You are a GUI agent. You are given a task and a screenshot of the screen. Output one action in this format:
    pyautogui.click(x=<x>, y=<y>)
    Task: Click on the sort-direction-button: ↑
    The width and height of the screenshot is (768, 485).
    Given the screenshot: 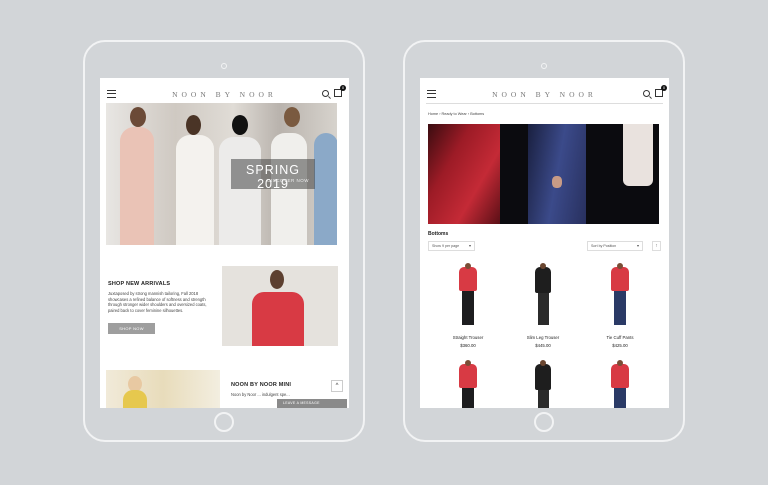 What is the action you would take?
    pyautogui.click(x=656, y=246)
    